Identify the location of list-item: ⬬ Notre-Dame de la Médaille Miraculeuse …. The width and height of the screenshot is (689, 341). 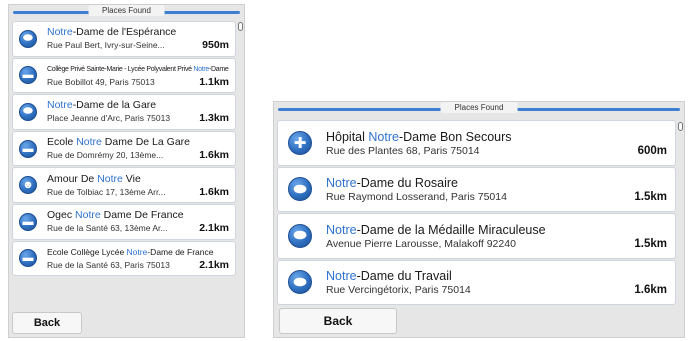
(476, 236).